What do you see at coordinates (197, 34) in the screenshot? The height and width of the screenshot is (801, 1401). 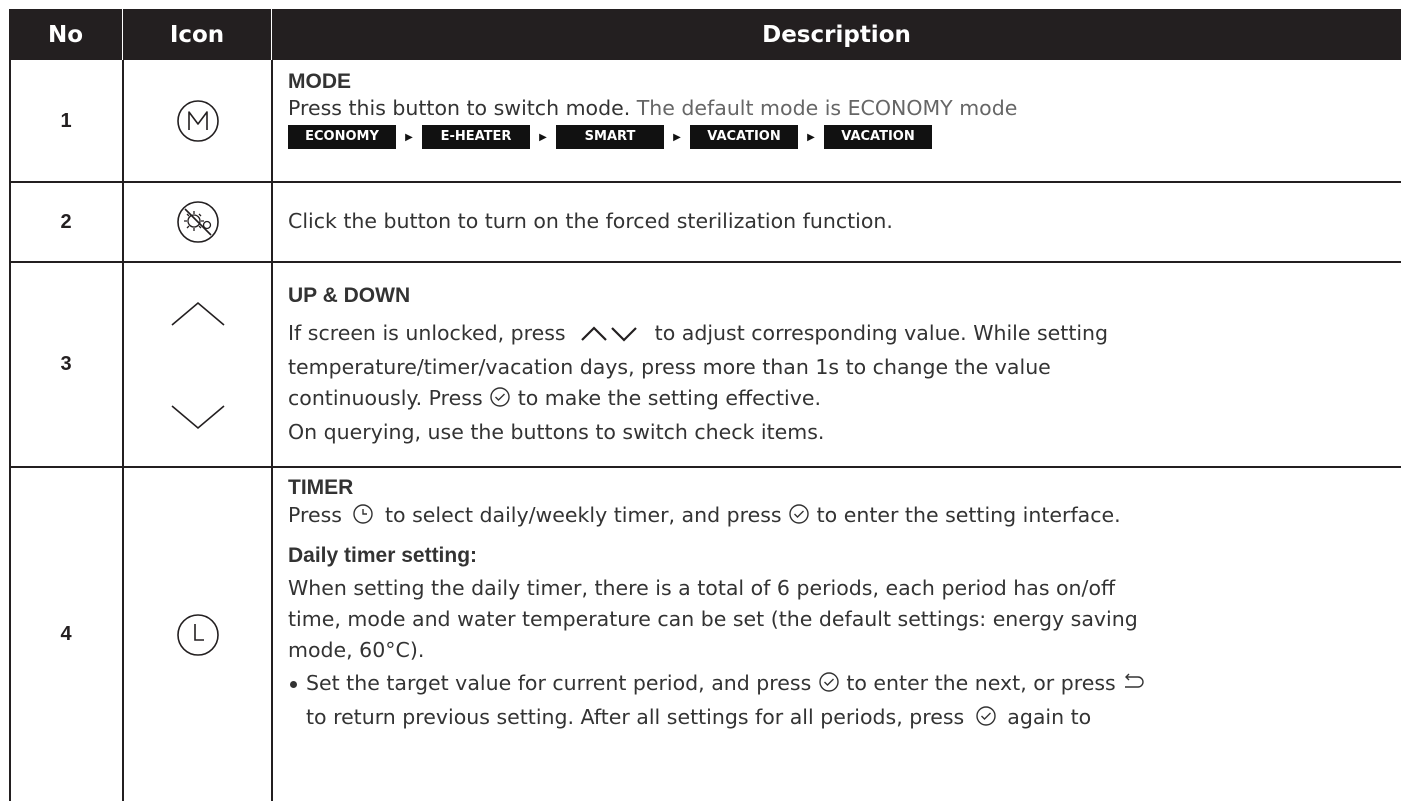 I see `header-icon: Icon` at bounding box center [197, 34].